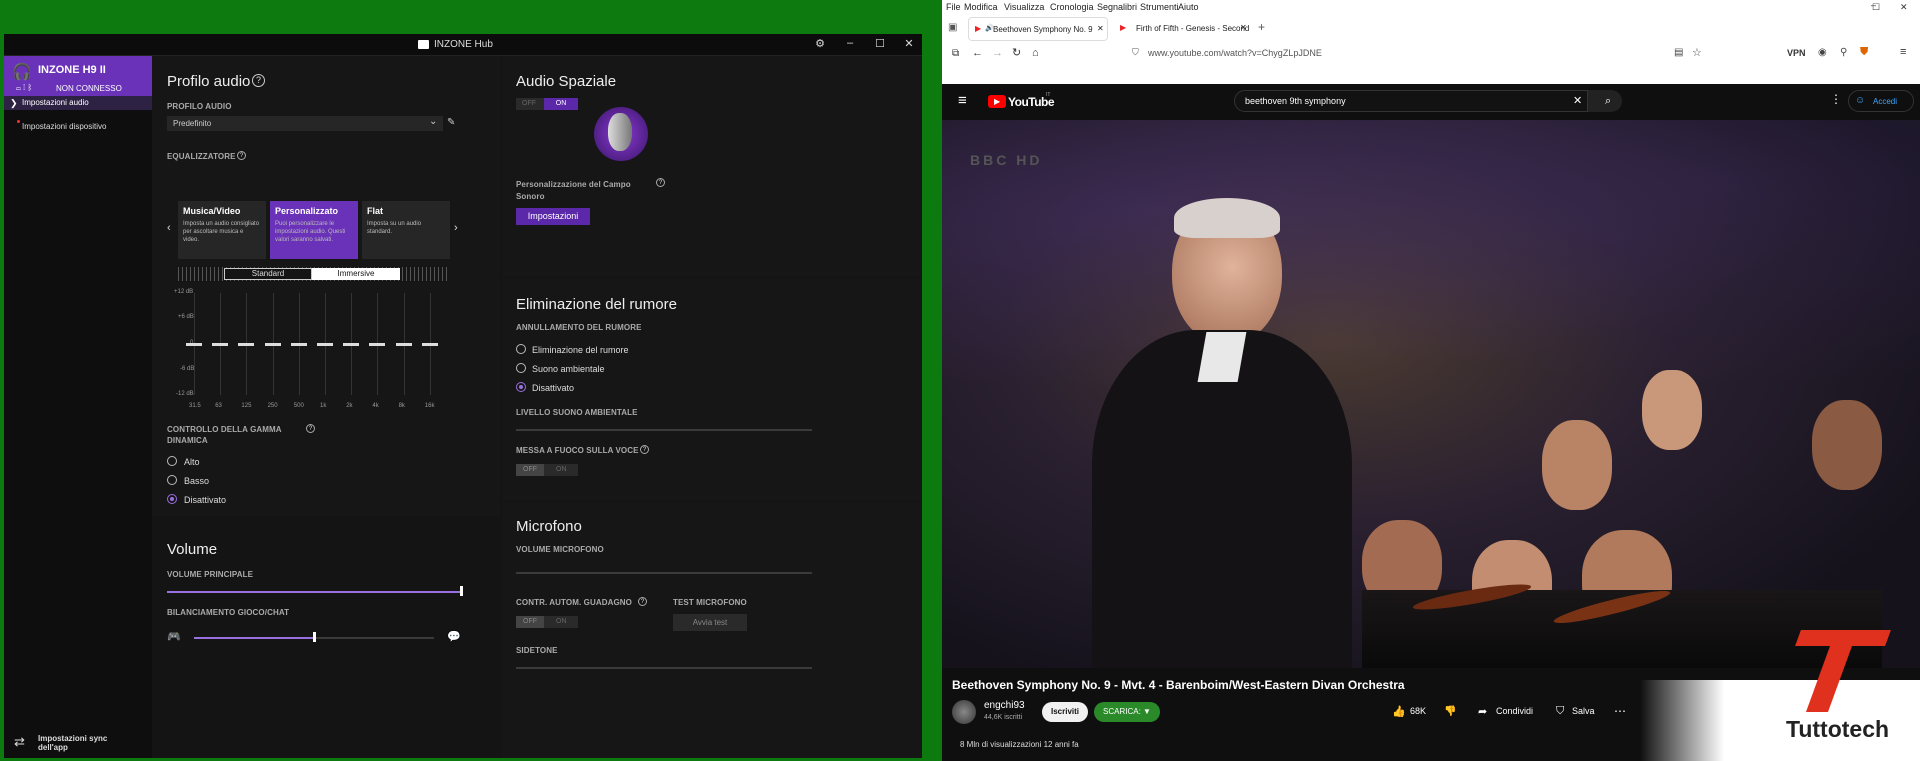  Describe the element at coordinates (169, 228) in the screenshot. I see `chevron-left-icon: ‹` at that location.